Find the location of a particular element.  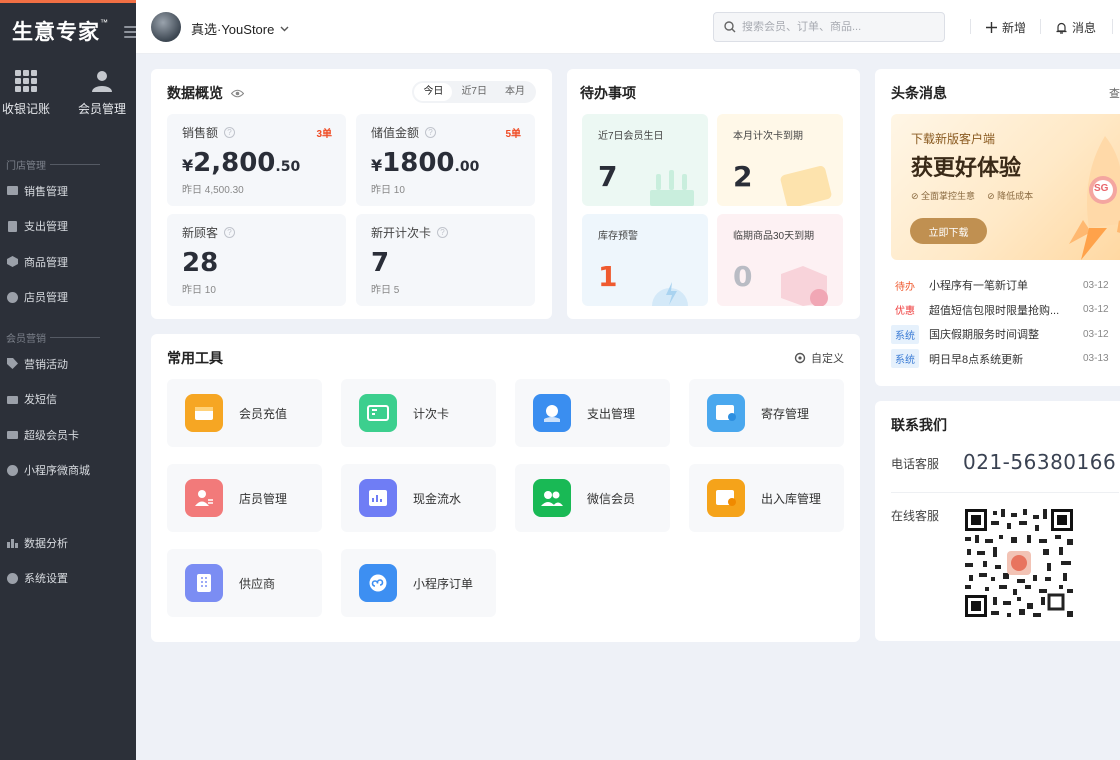

box-clock-icon is located at coordinates (804, 286).